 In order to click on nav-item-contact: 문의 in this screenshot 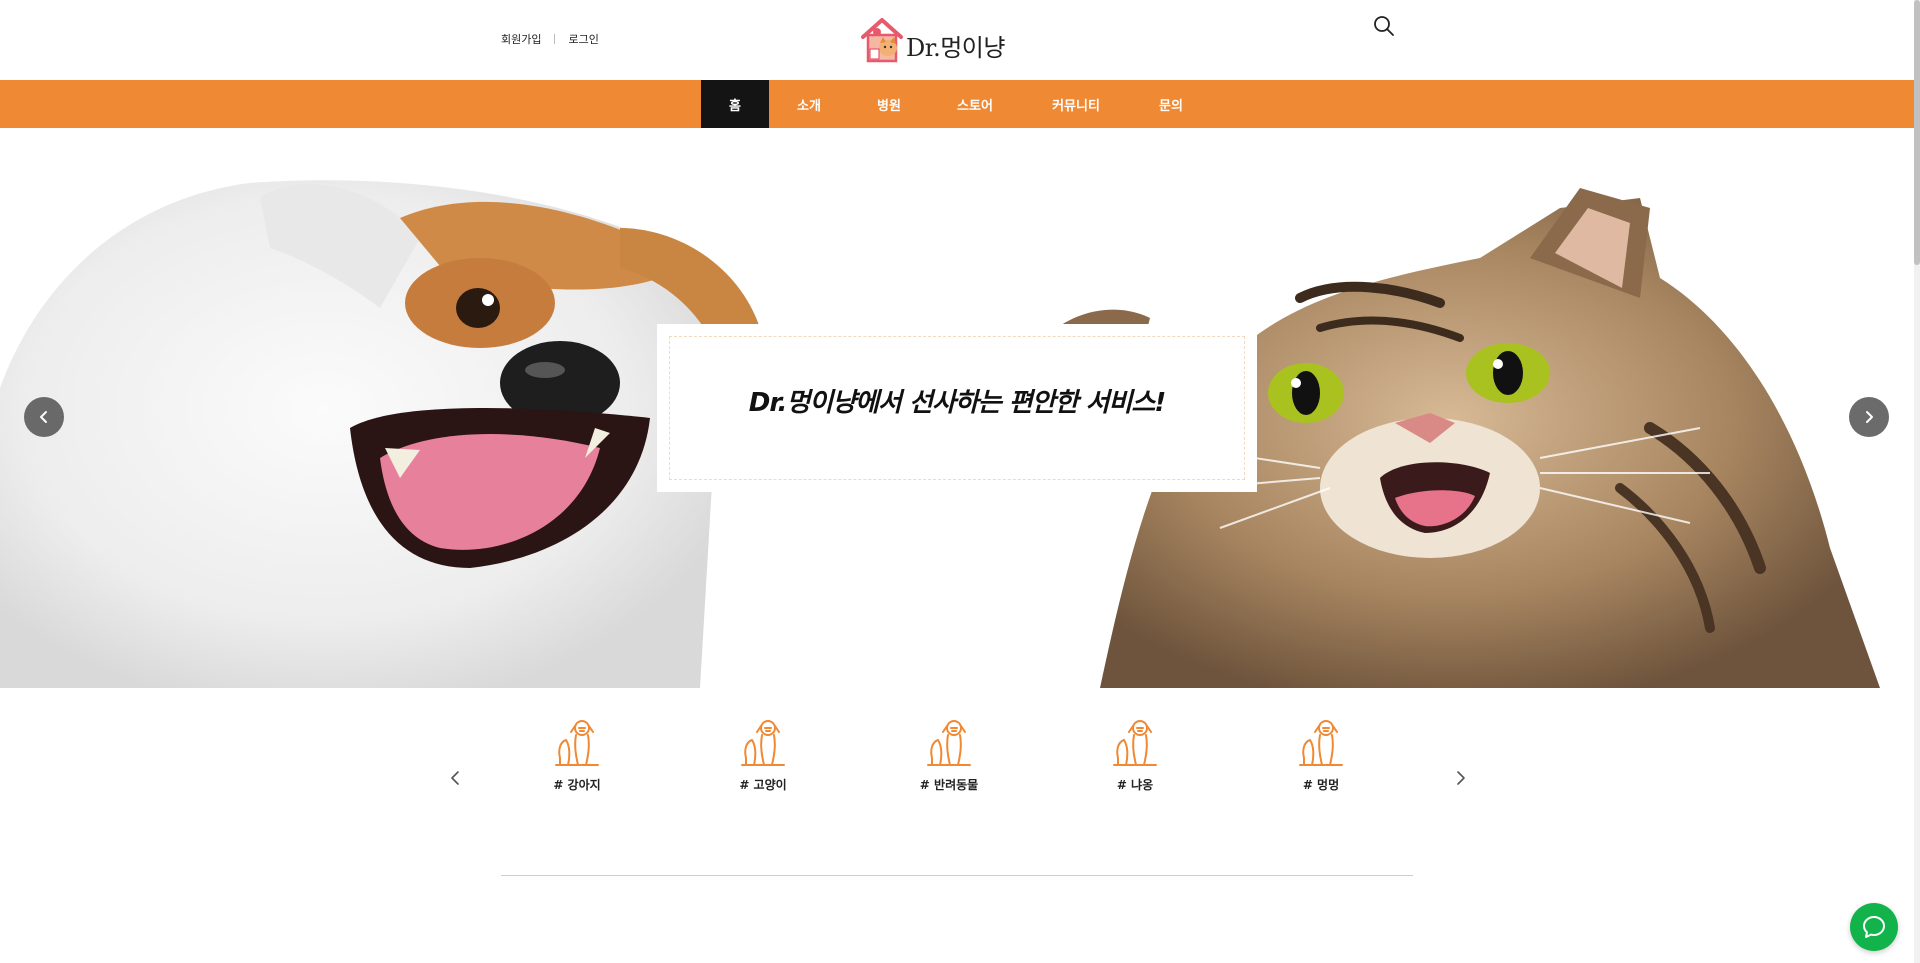, I will do `click(1171, 104)`.